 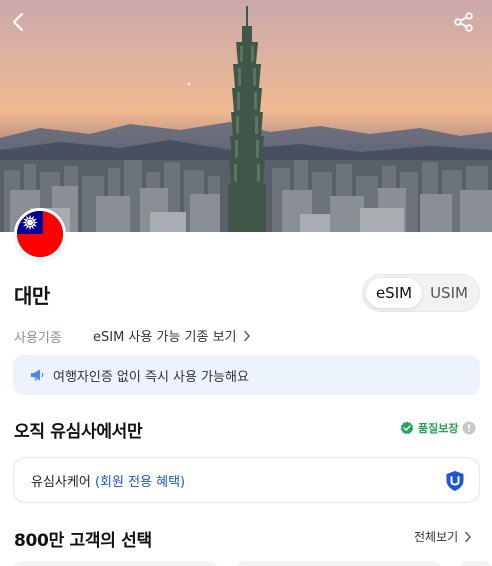 I want to click on taiwan-flag-icon, so click(x=40, y=234).